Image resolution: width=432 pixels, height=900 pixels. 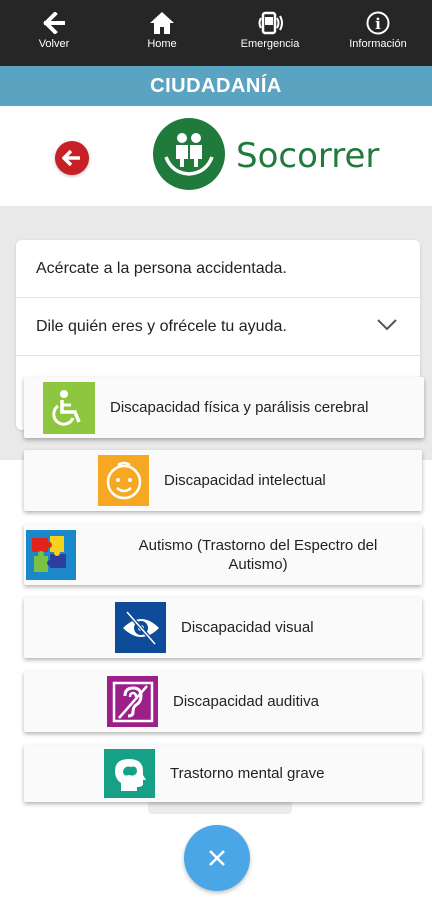 I want to click on category-physical: Discapacidad física y parálisis cerebral, so click(x=224, y=407).